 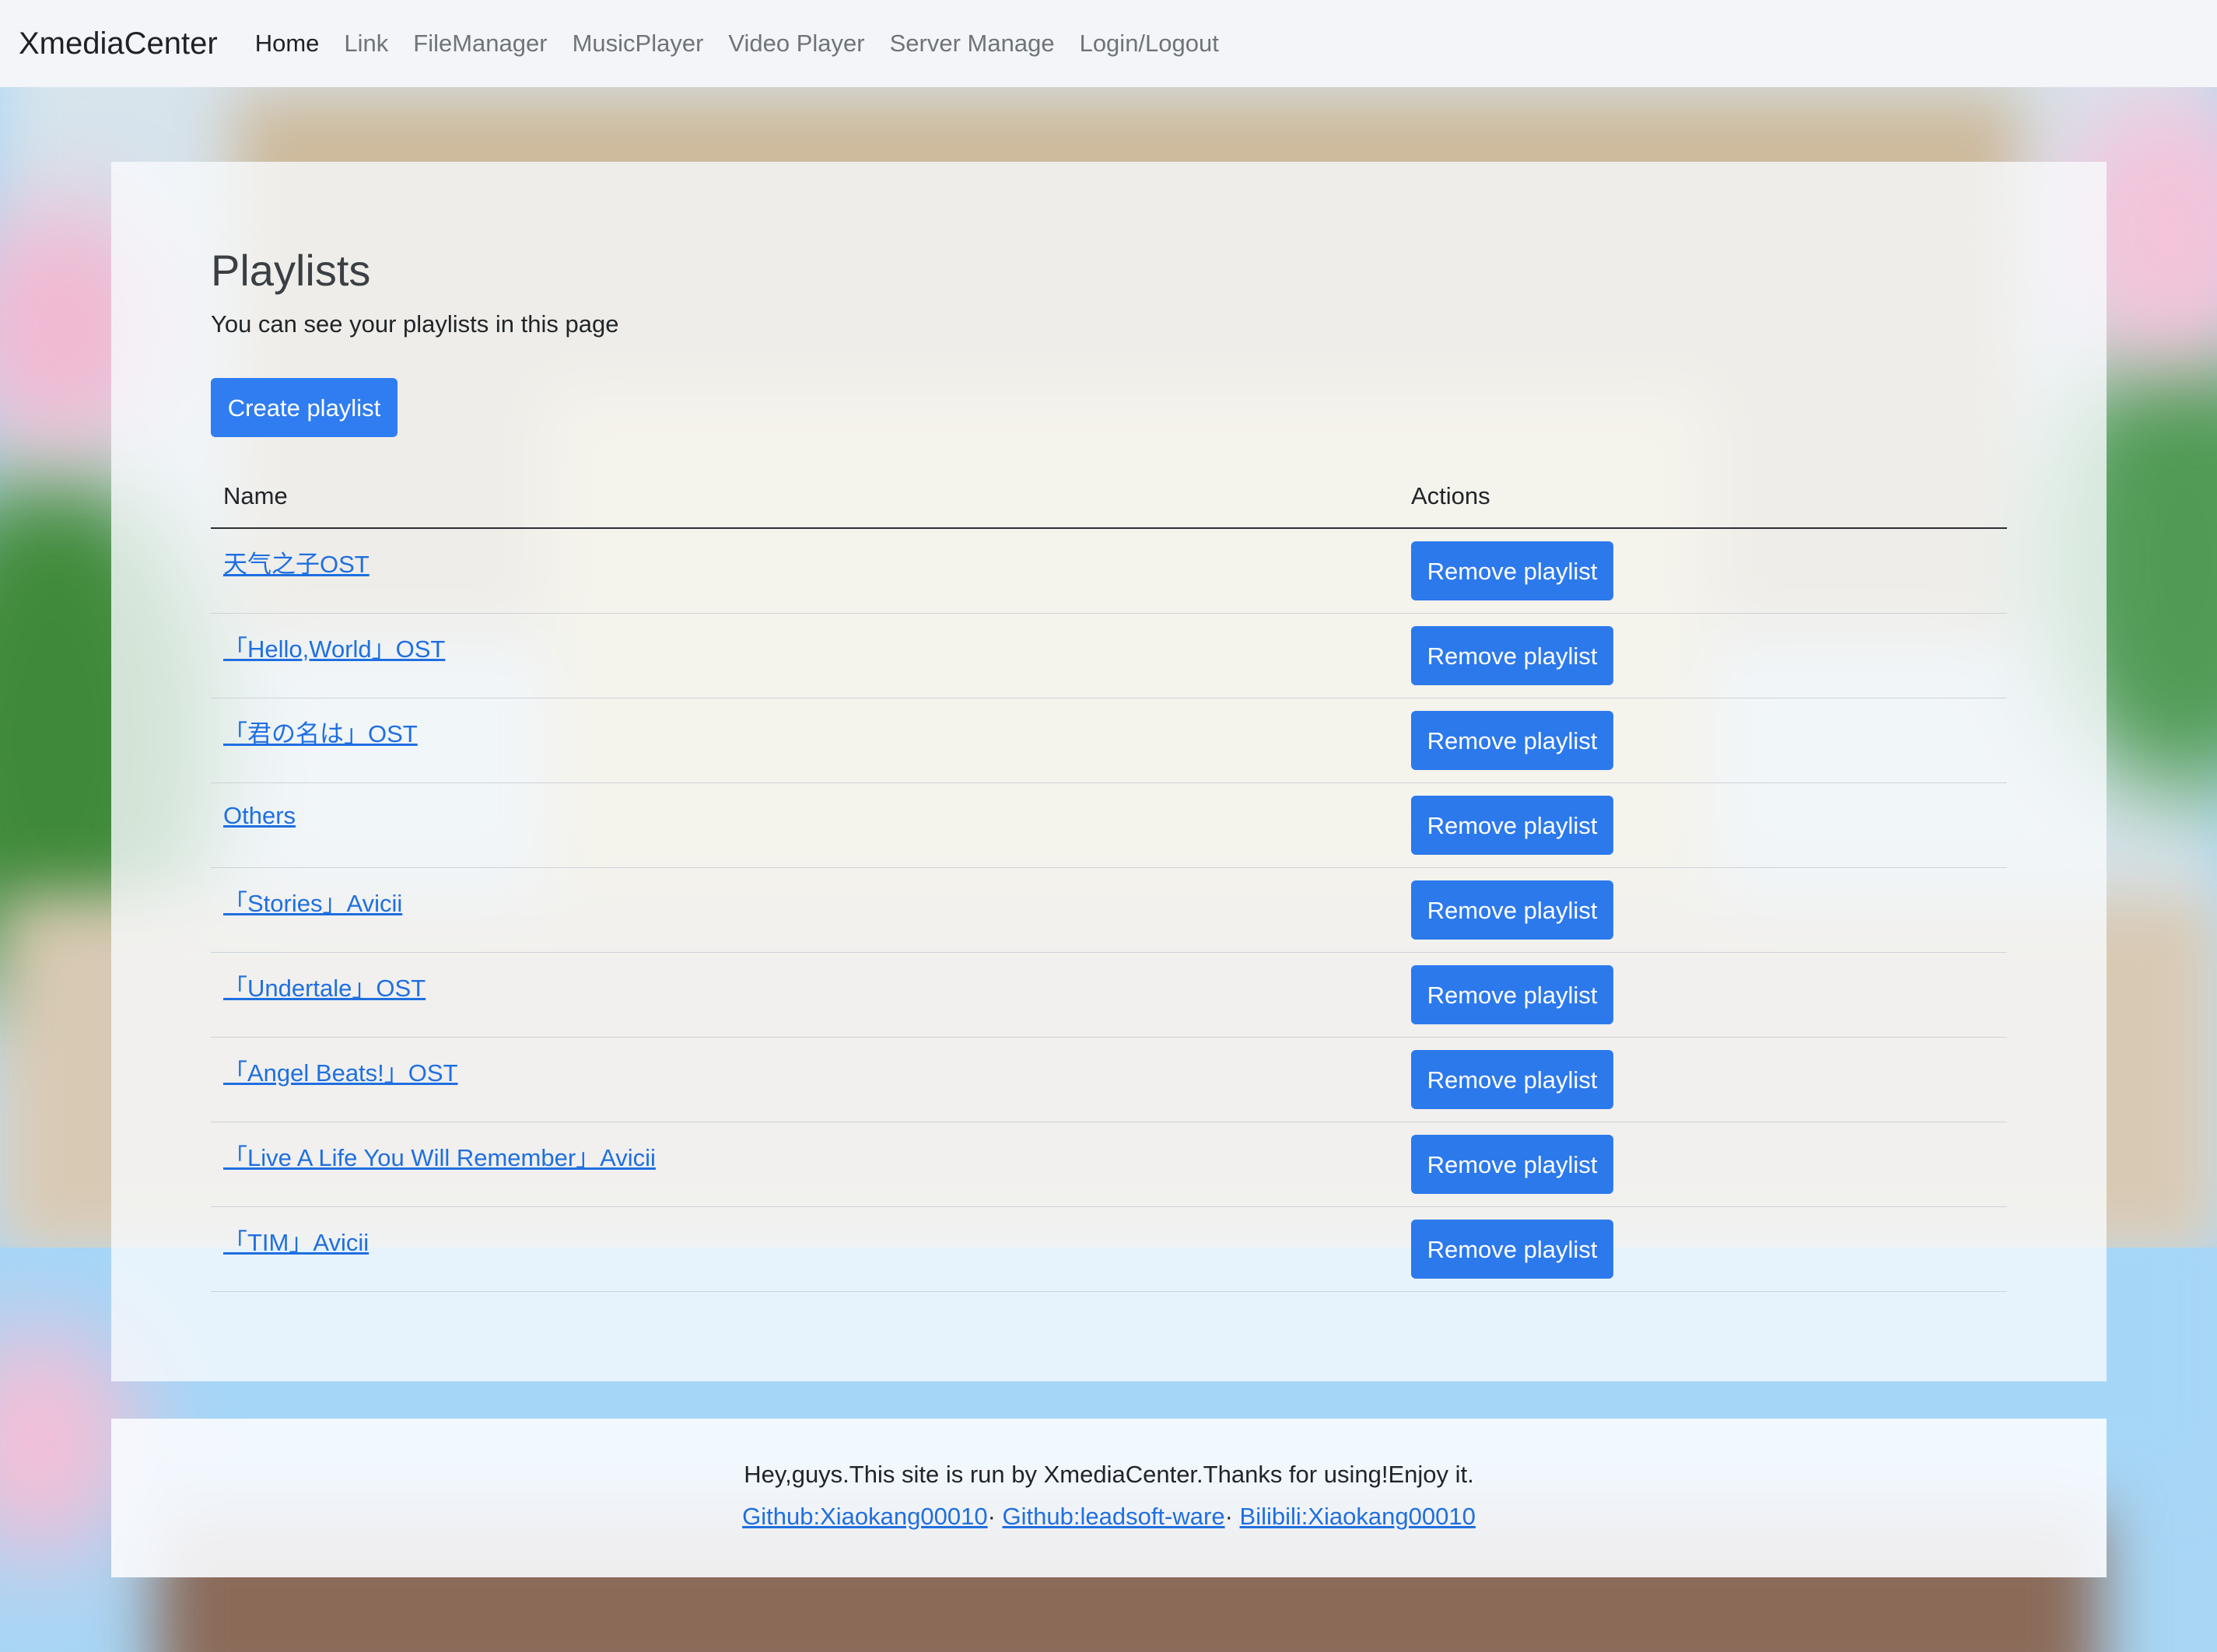 What do you see at coordinates (1109, 1080) in the screenshot?
I see `table-row: 「Angel Beats!」OST Remove playlist` at bounding box center [1109, 1080].